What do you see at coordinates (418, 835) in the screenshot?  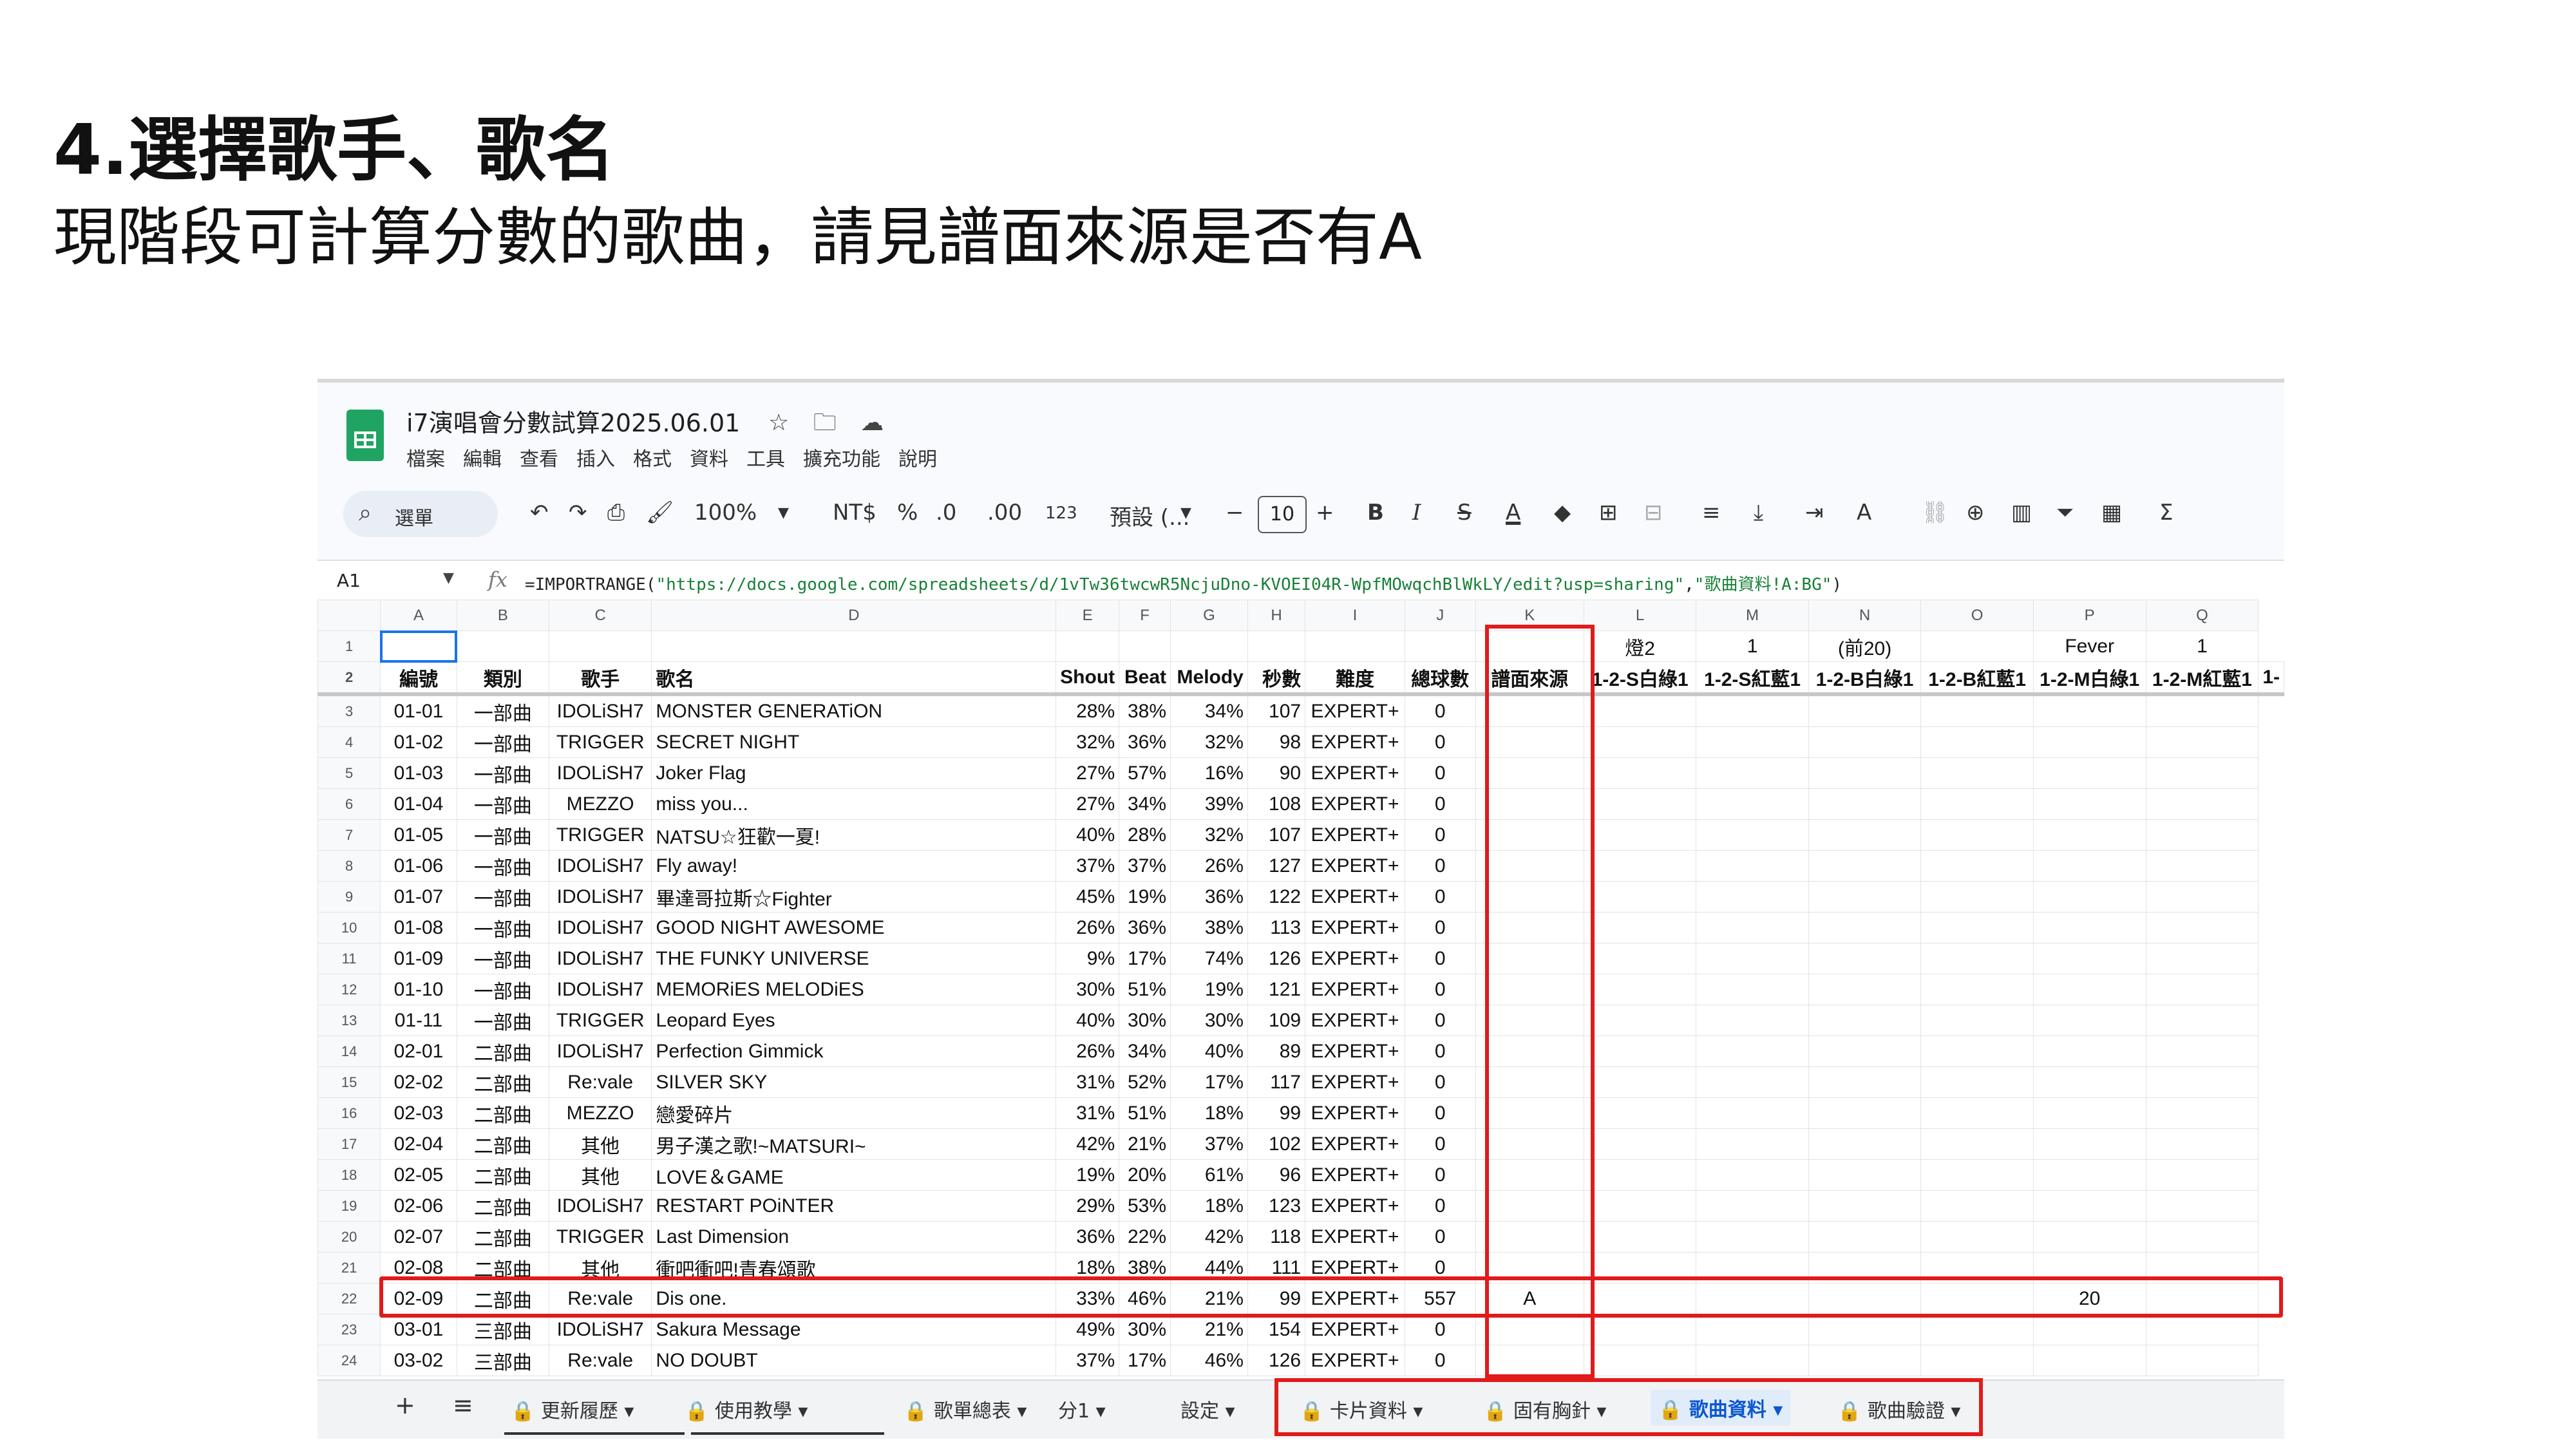 I see `table-cell: 01-05` at bounding box center [418, 835].